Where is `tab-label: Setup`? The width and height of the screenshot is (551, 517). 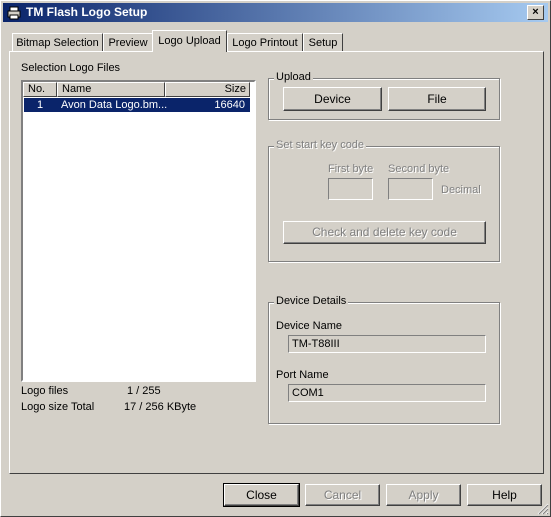 tab-label: Setup is located at coordinates (323, 43).